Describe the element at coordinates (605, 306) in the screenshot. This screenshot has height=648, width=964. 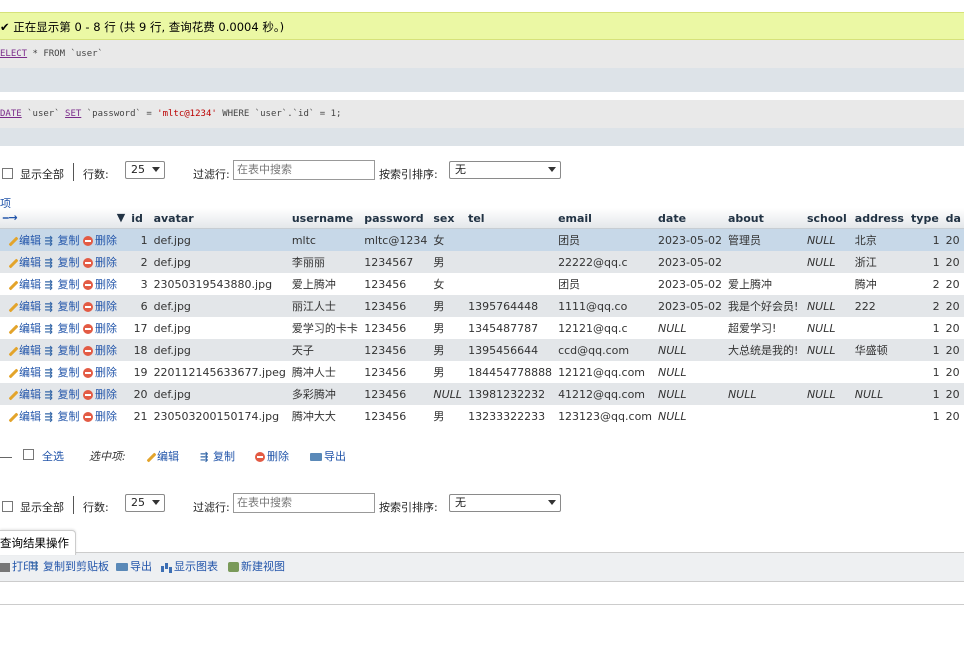
I see `cell-email: 1111@qq.co` at that location.